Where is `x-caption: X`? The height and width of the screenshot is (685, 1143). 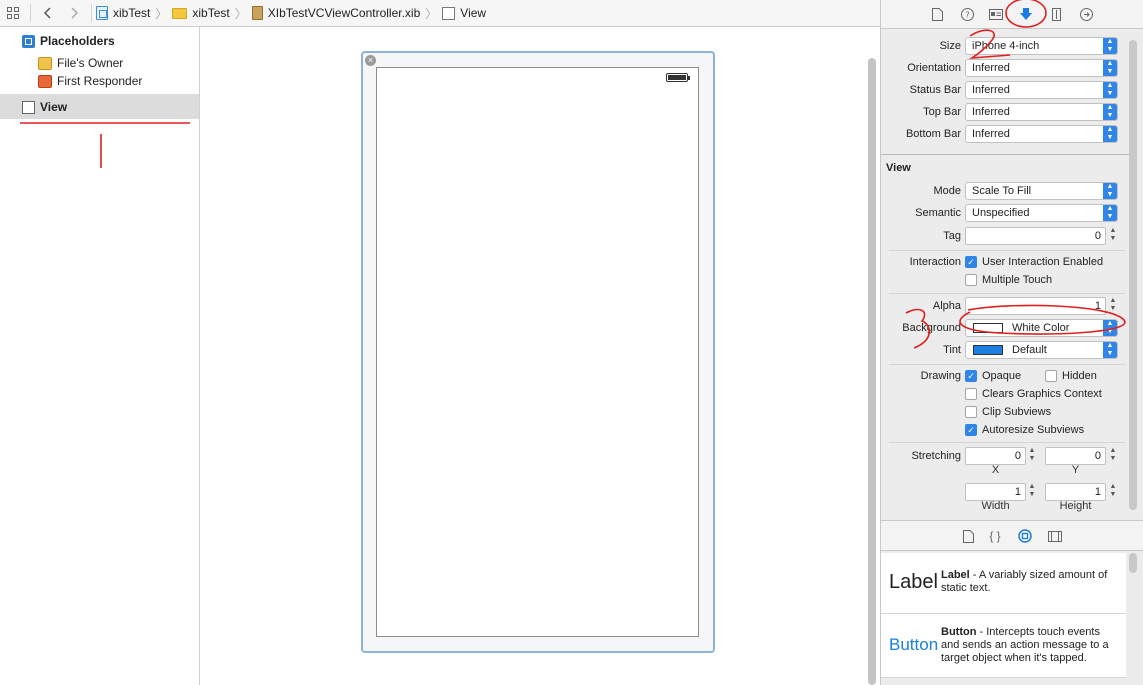
x-caption: X is located at coordinates (995, 470).